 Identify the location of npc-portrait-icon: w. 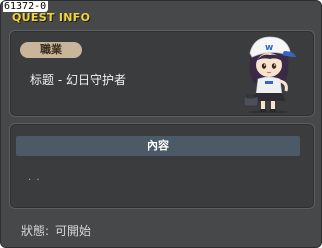
(269, 74).